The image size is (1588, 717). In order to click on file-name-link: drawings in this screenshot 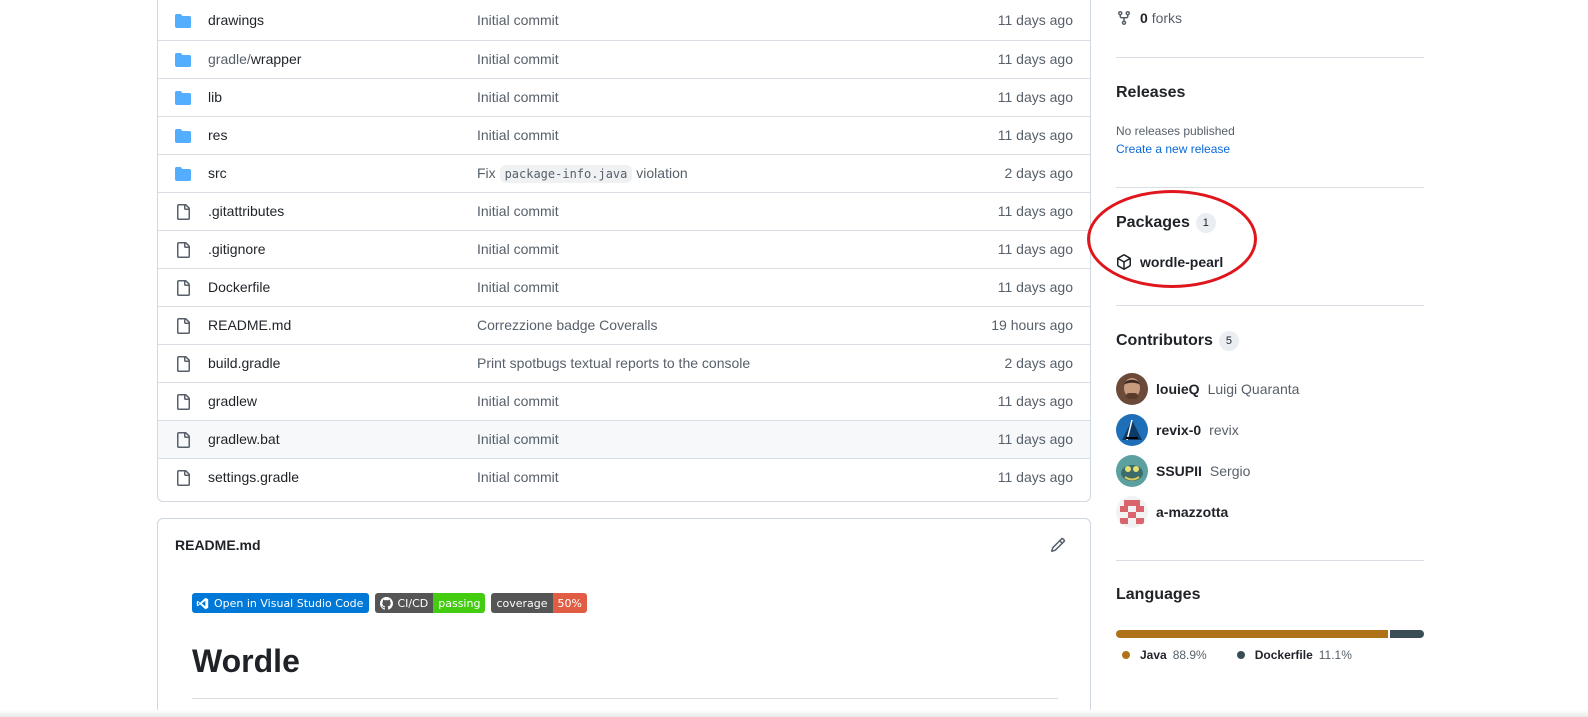, I will do `click(236, 20)`.